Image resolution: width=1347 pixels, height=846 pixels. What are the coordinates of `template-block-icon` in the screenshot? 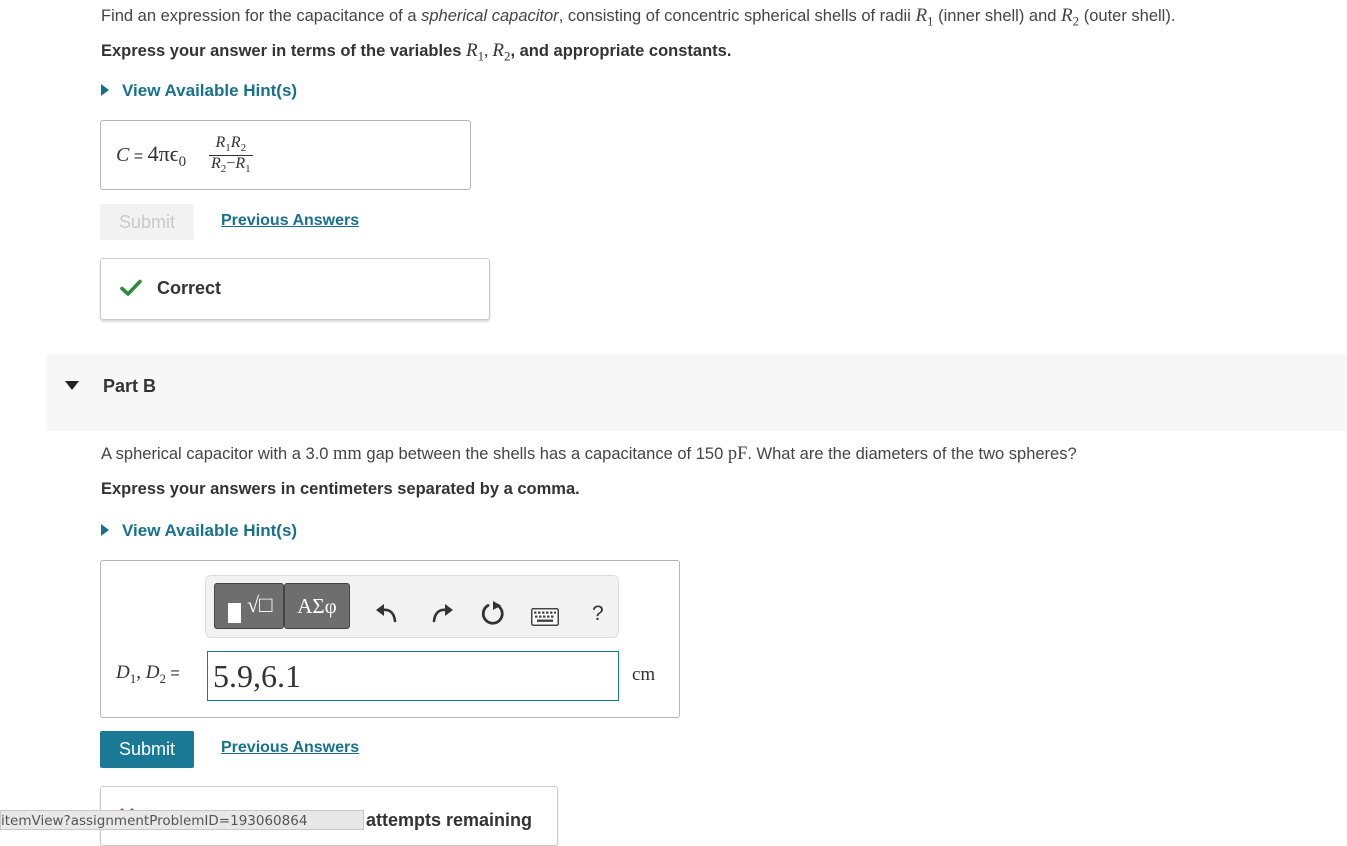 It's located at (234, 613).